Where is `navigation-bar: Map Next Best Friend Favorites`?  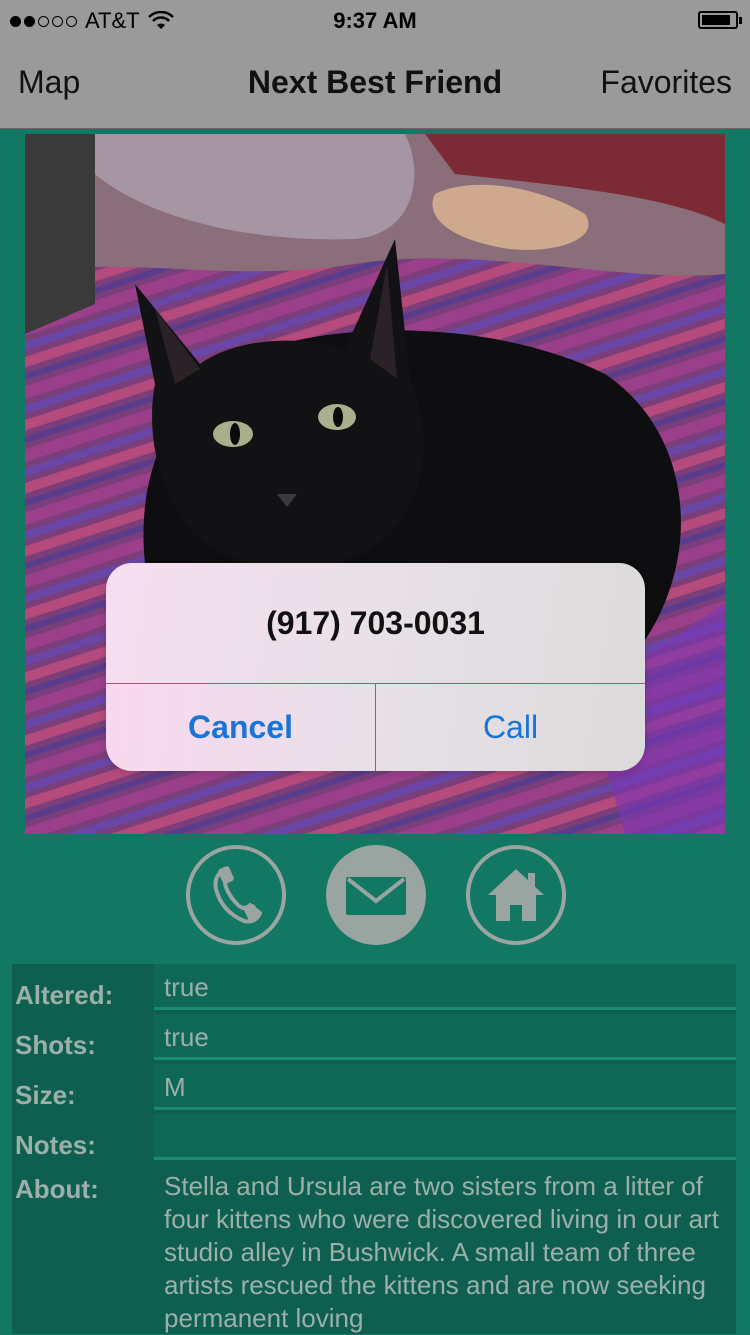
navigation-bar: Map Next Best Friend Favorites is located at coordinates (375, 84).